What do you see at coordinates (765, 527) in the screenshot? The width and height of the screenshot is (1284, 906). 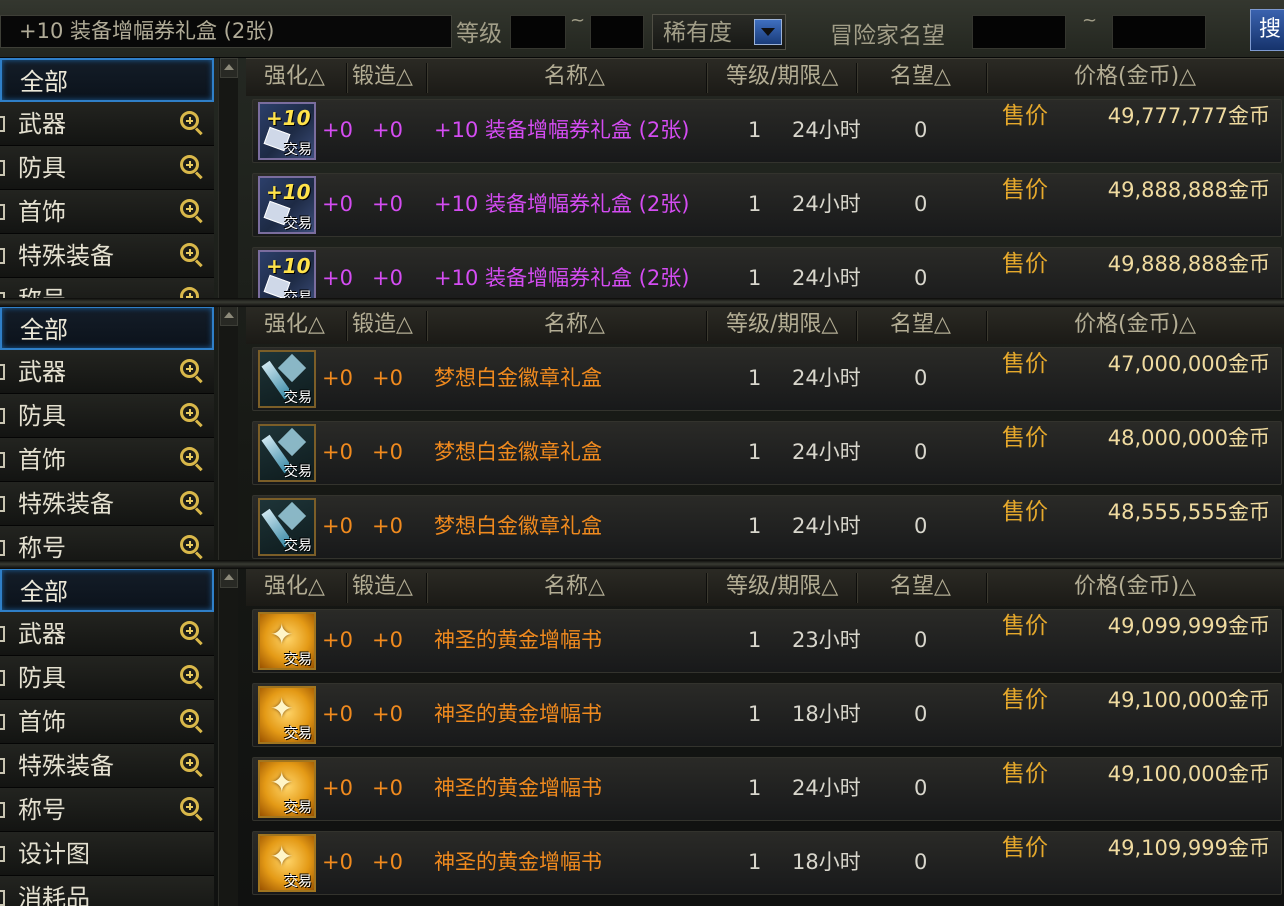 I see `table-row: 交易 +0 +0 梦想白金徽章礼盒 1 24小时 0 售价 48,555,555金币` at bounding box center [765, 527].